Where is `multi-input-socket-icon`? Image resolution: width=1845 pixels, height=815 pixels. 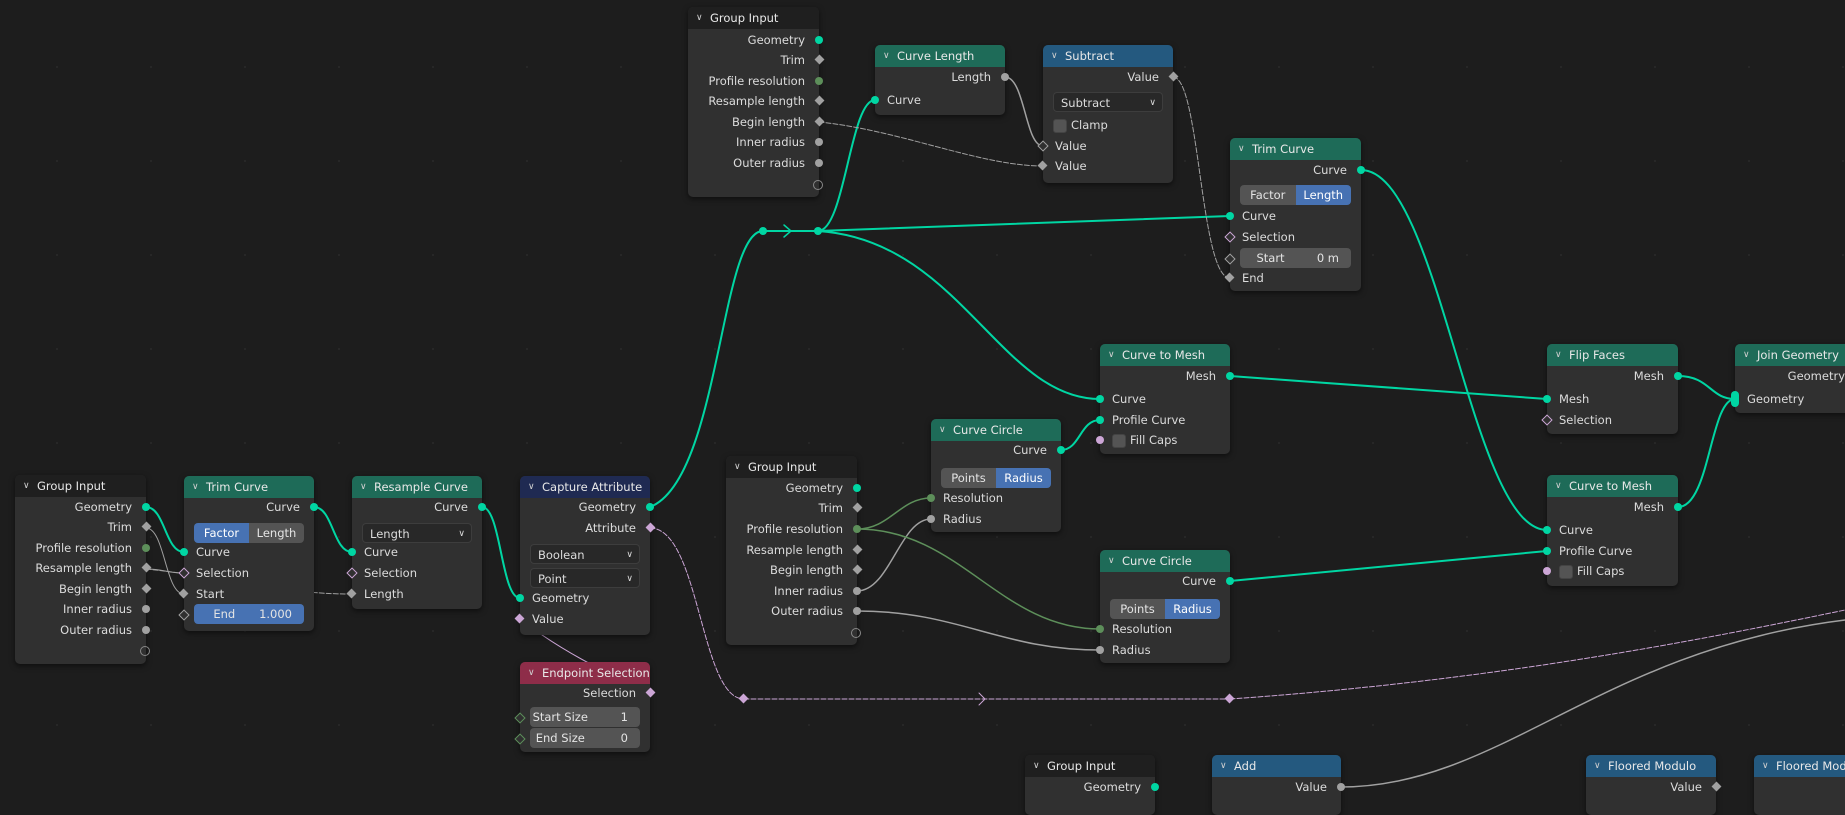 multi-input-socket-icon is located at coordinates (1735, 399).